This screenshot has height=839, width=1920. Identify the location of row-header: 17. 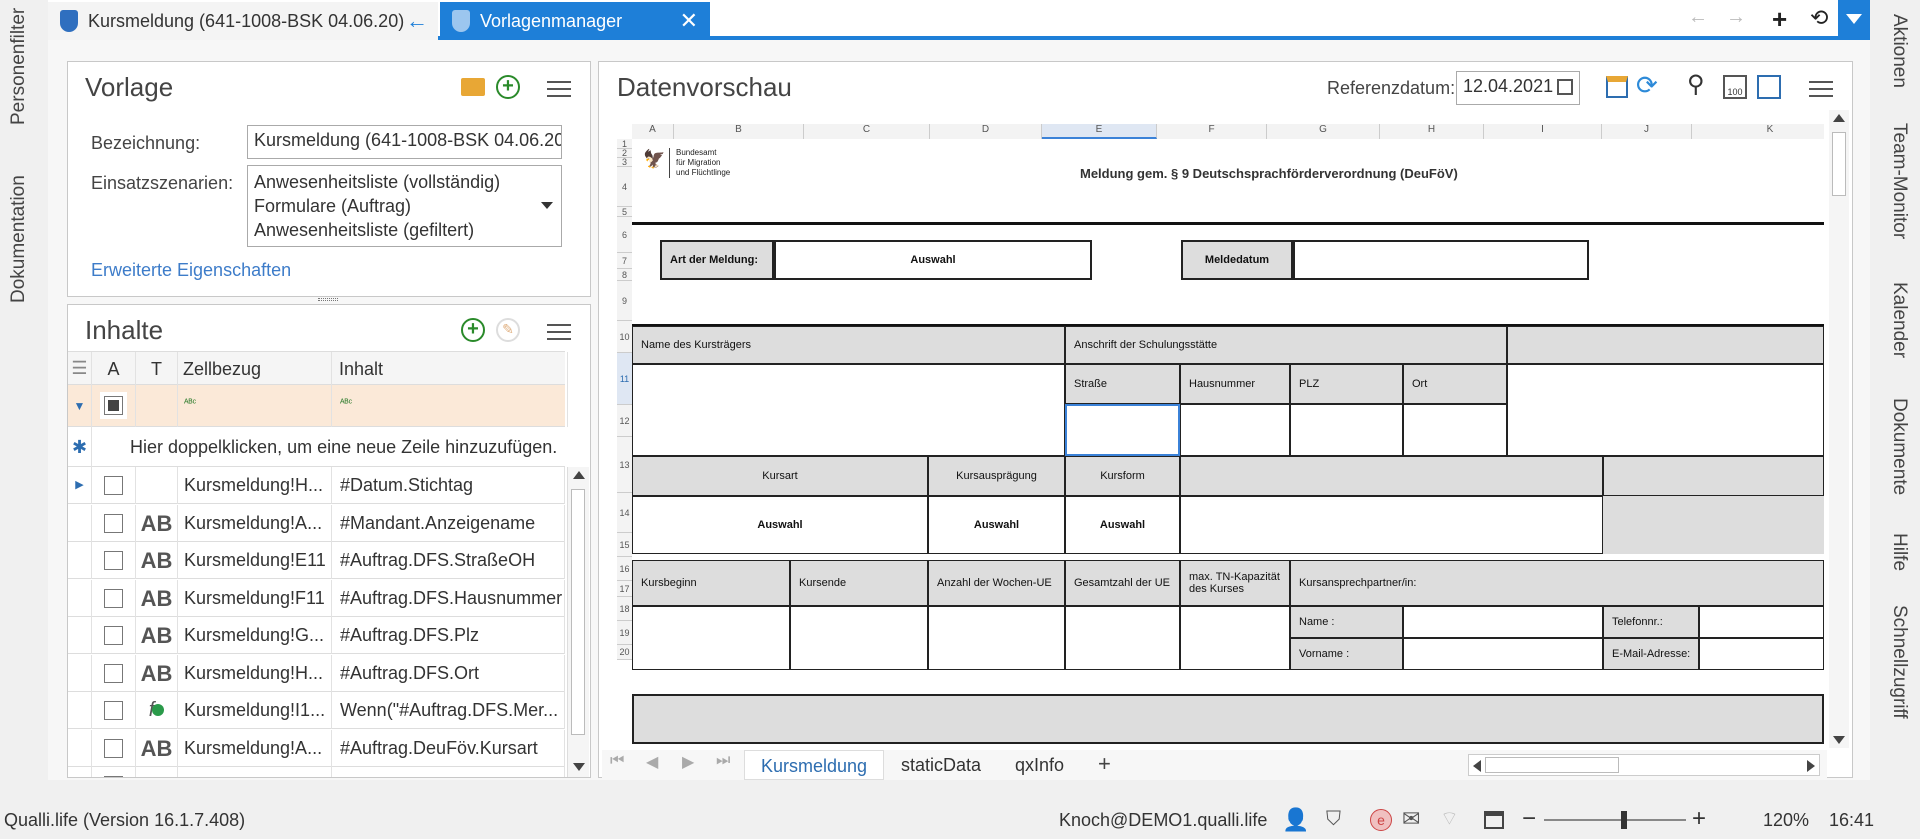
(624, 589).